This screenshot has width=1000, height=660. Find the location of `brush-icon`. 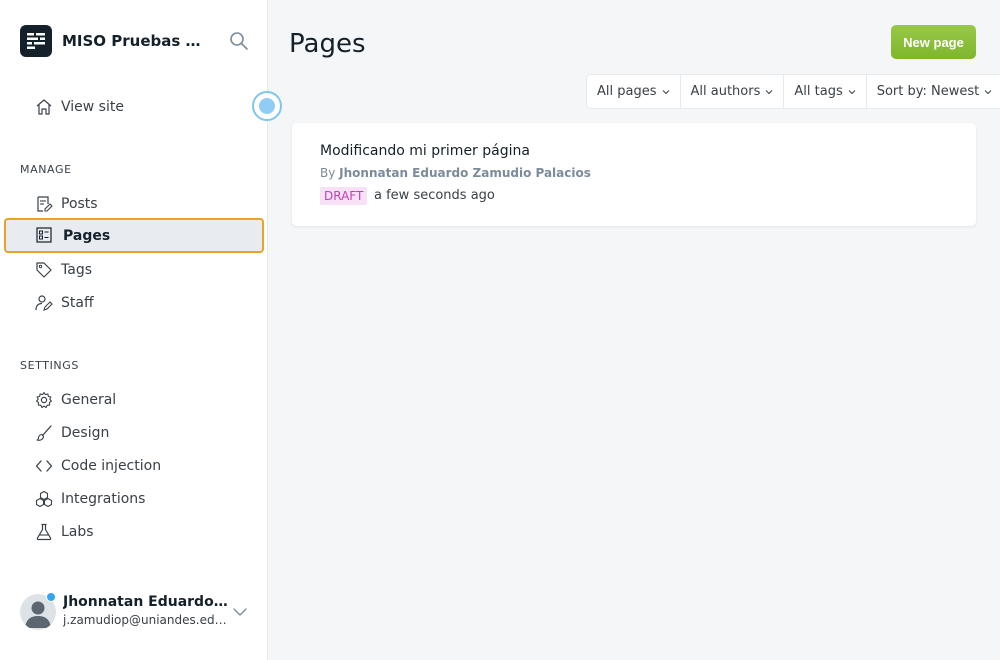

brush-icon is located at coordinates (44, 433).